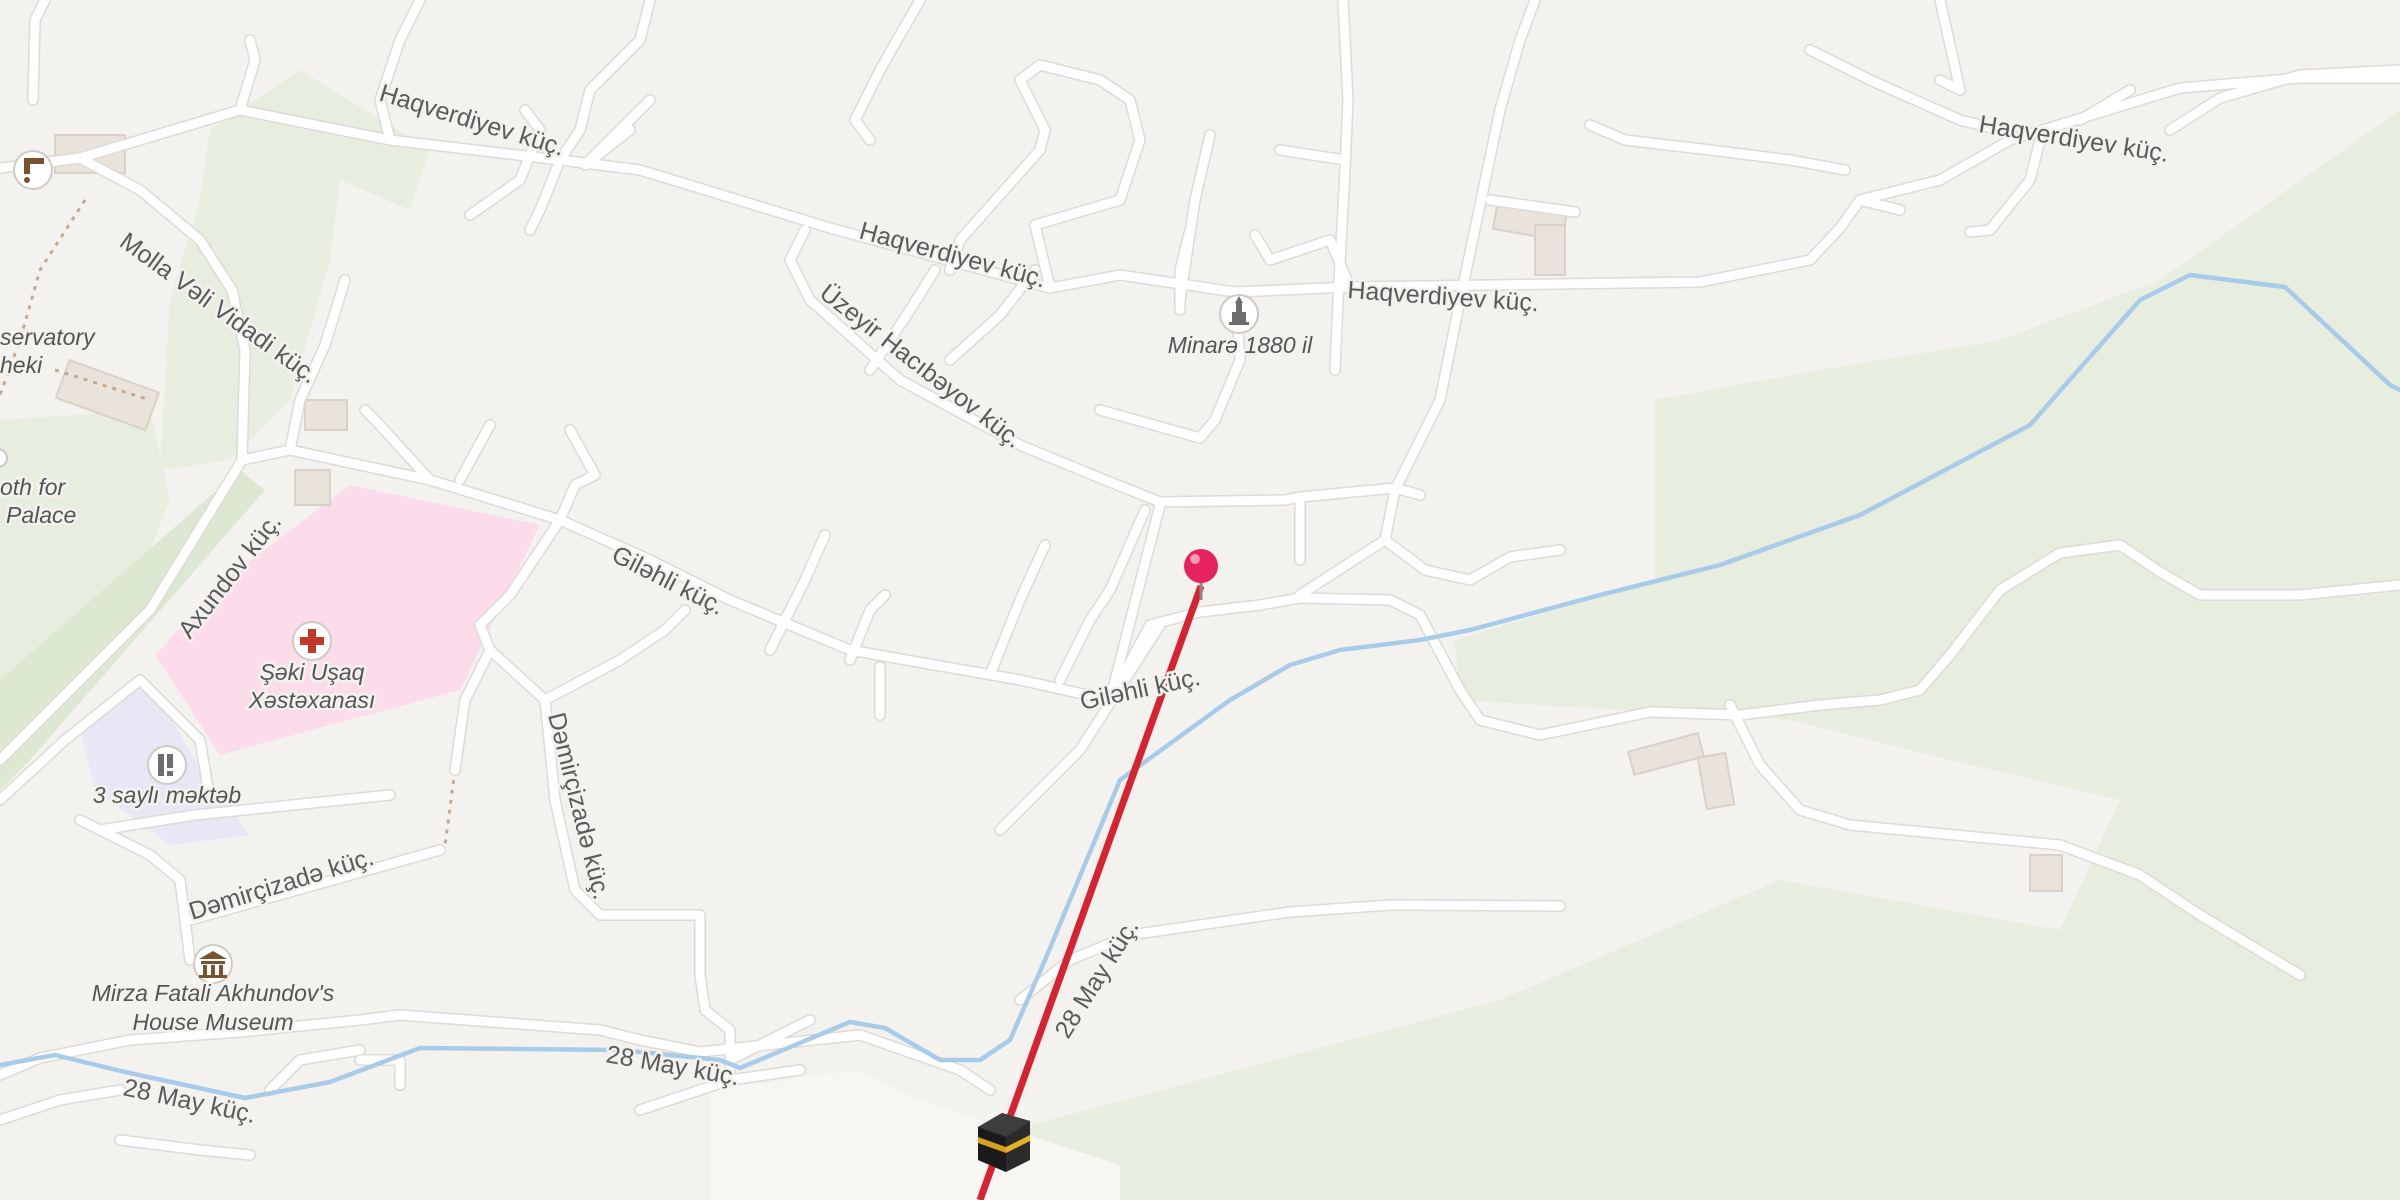 This screenshot has height=1200, width=2400. What do you see at coordinates (920, 366) in the screenshot?
I see `street-label-uzeyir-hacibeyov: Üzeyir Hacıbəyov küç.` at bounding box center [920, 366].